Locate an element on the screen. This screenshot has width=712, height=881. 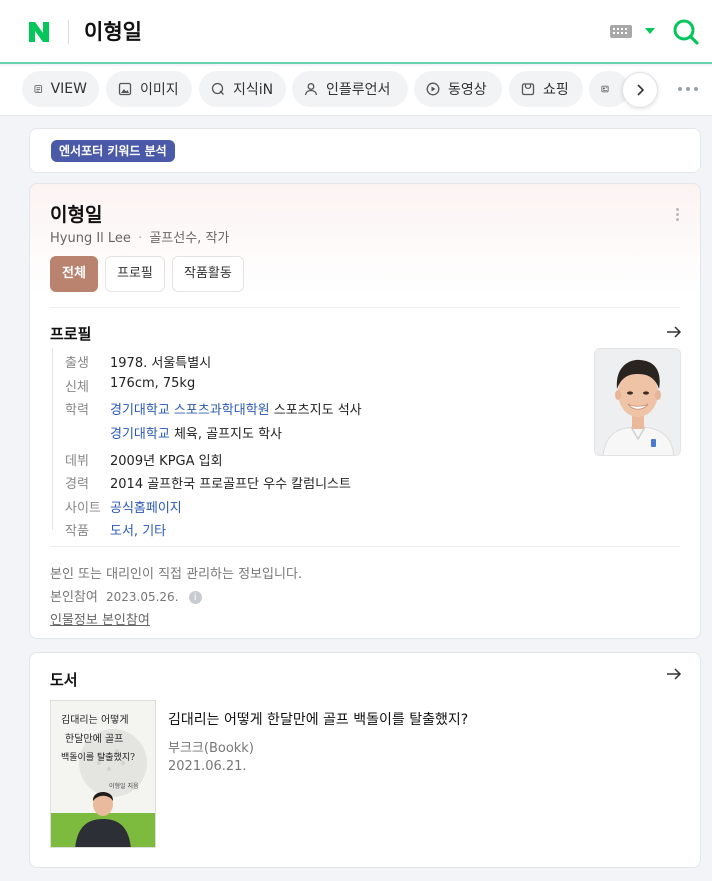
person-occupation: 골프선수, 작가 is located at coordinates (189, 238).